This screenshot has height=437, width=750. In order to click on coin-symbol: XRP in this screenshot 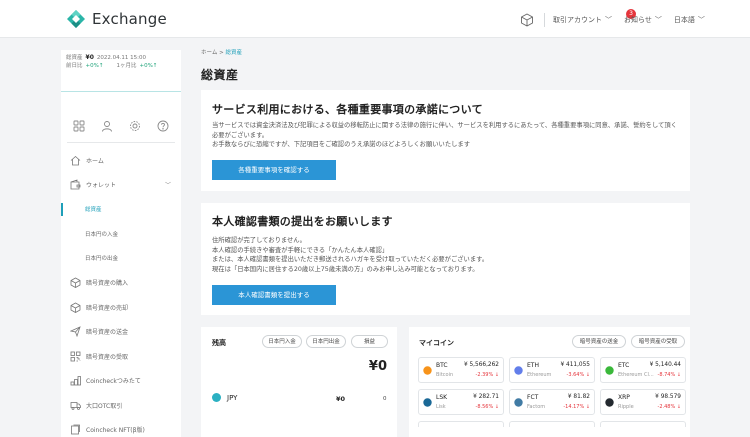, I will do `click(624, 397)`.